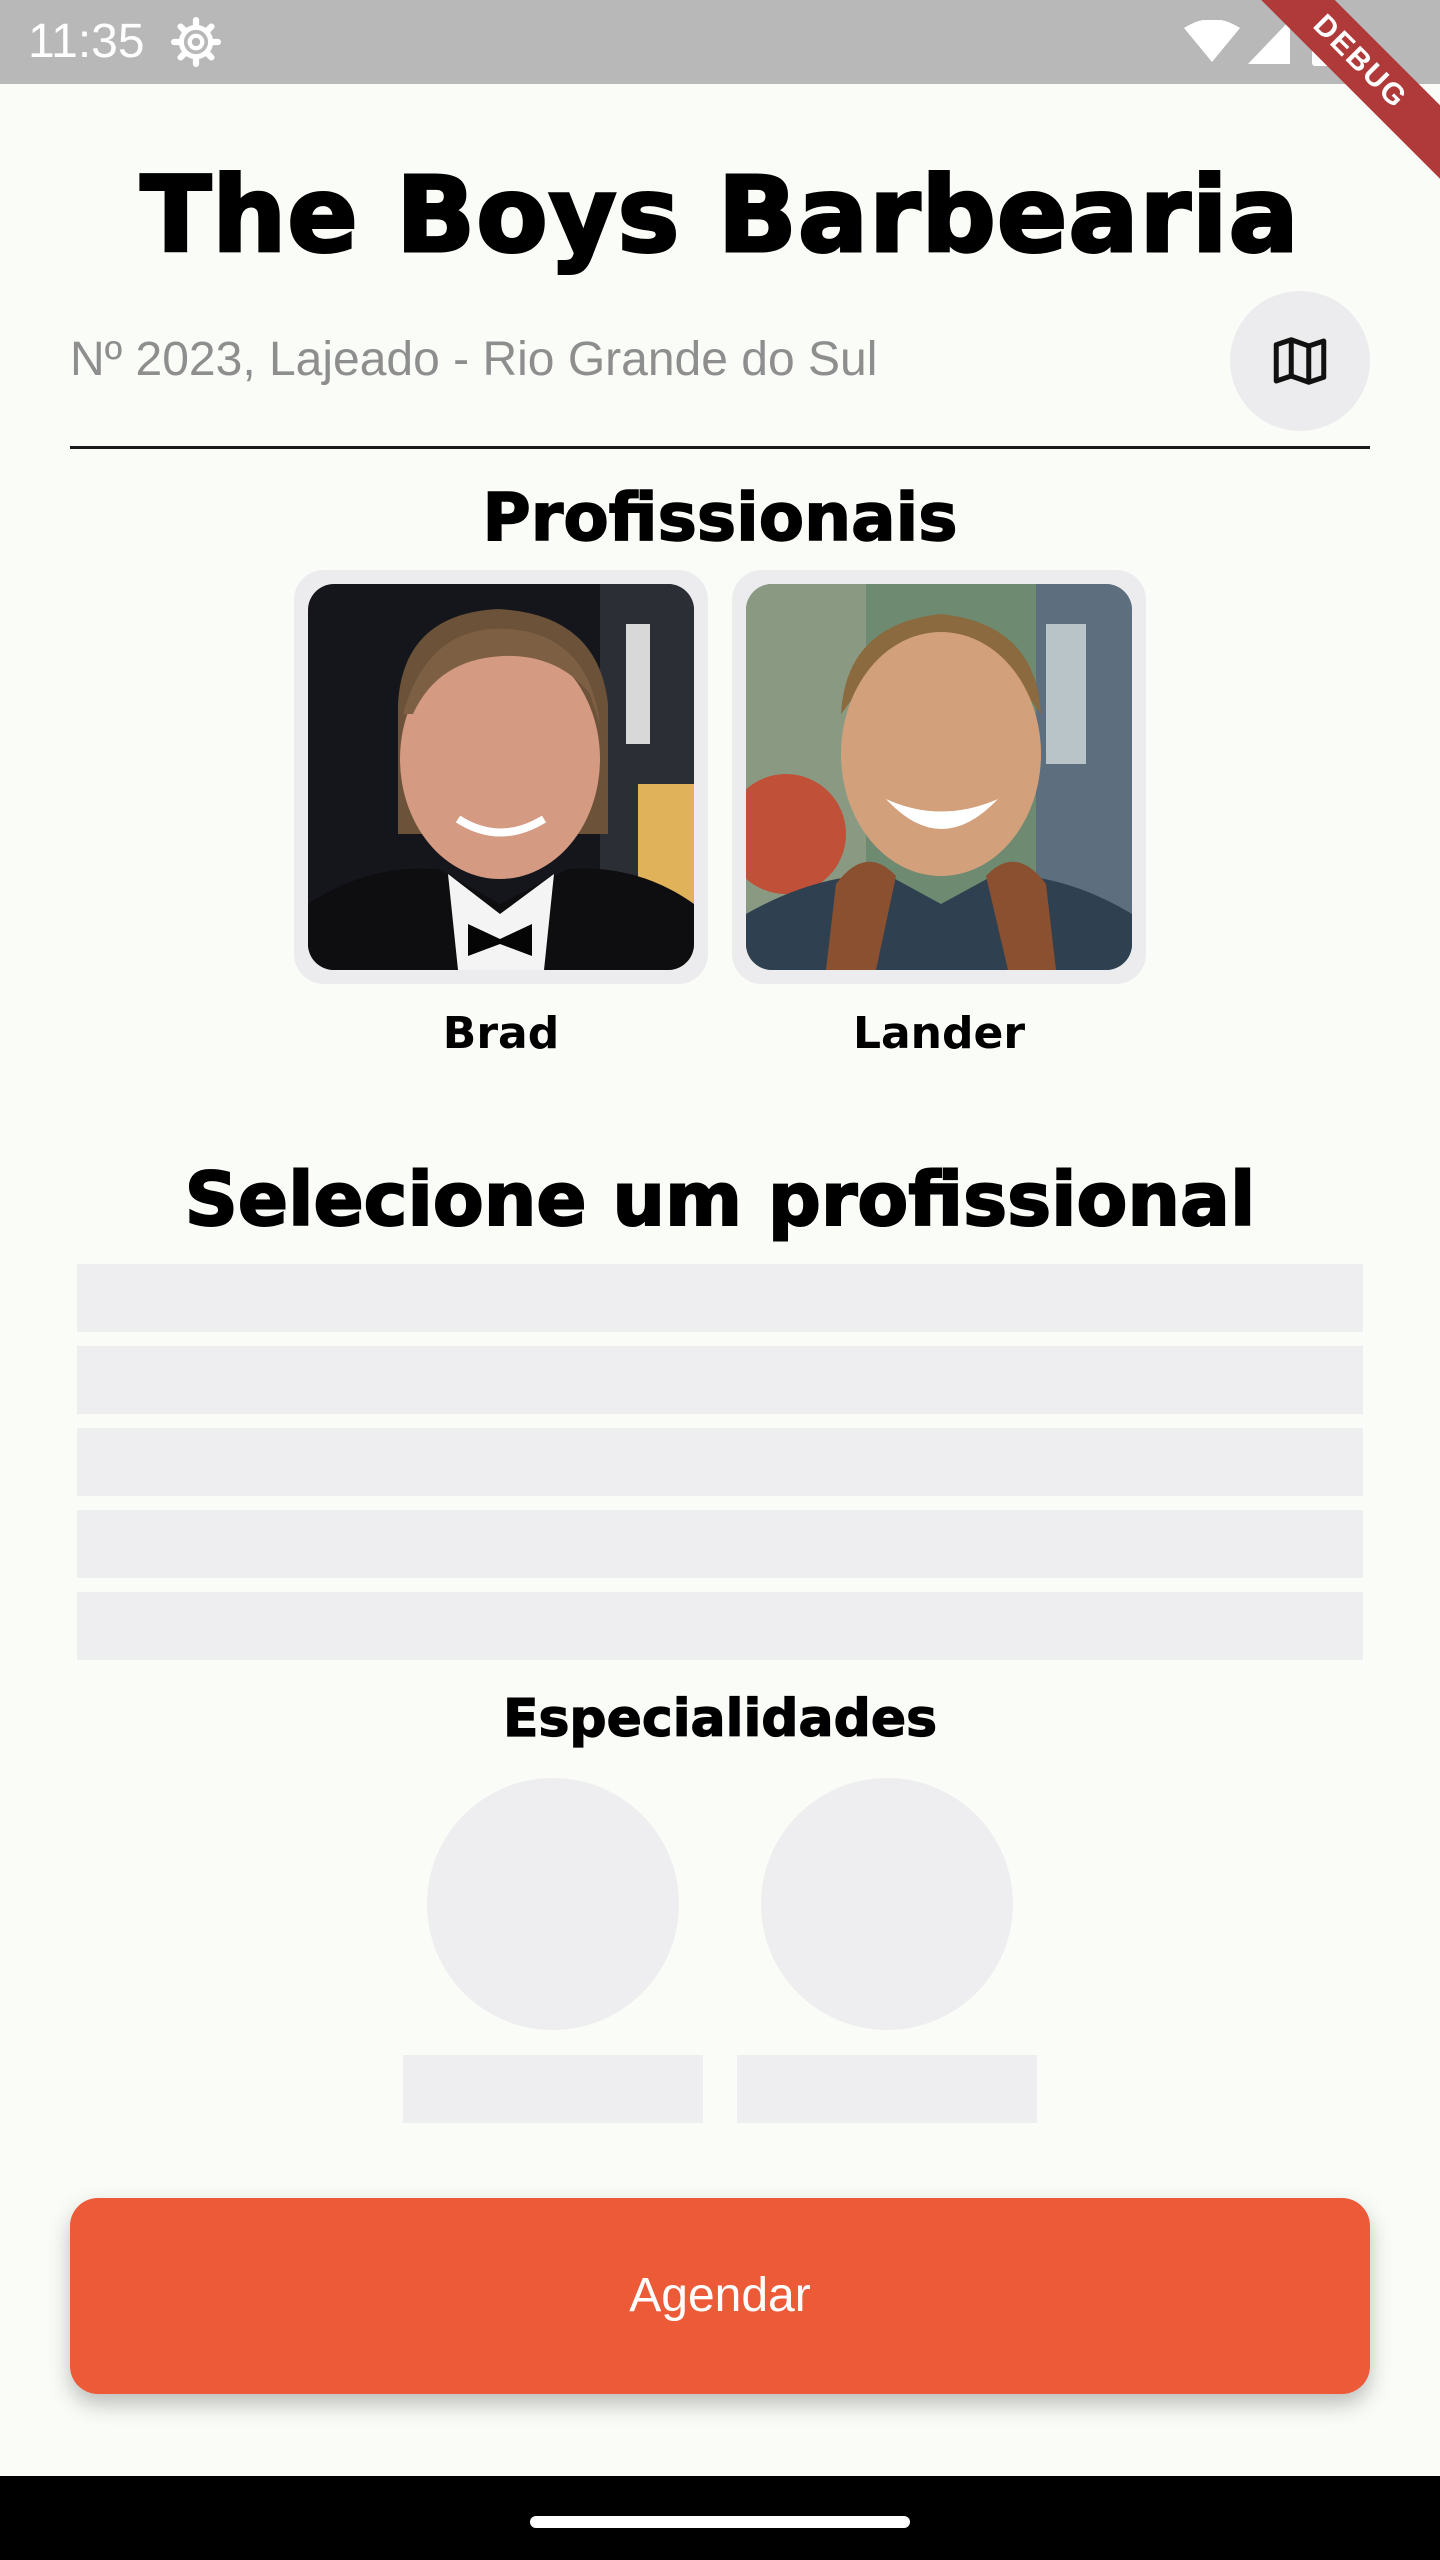  I want to click on professional-card-brad, so click(501, 777).